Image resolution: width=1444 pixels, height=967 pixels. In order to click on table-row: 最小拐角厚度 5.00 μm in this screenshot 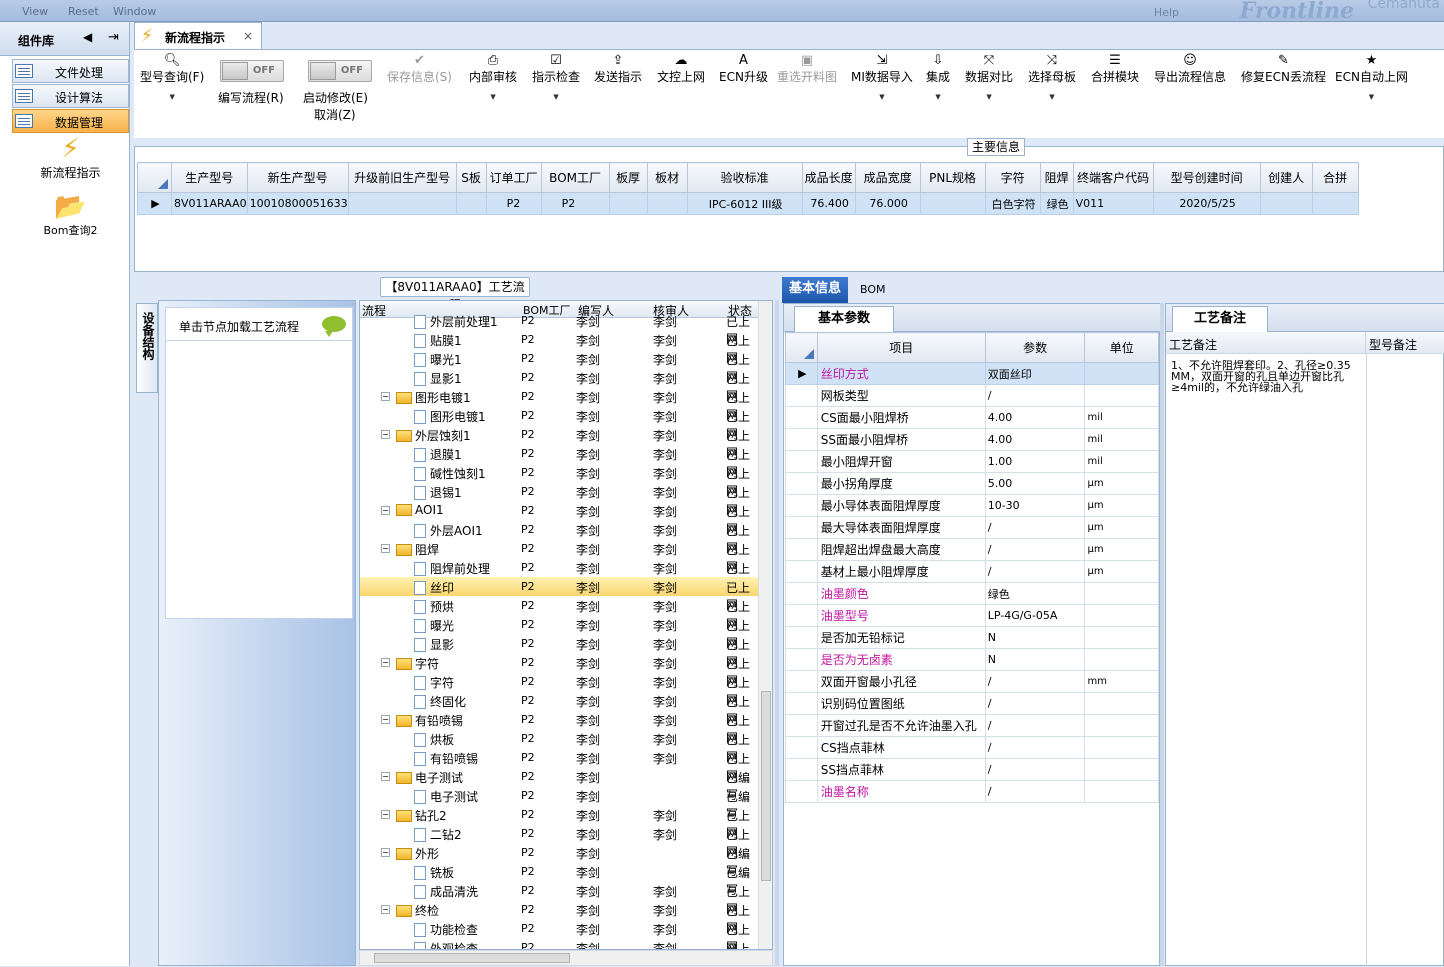, I will do `click(972, 483)`.